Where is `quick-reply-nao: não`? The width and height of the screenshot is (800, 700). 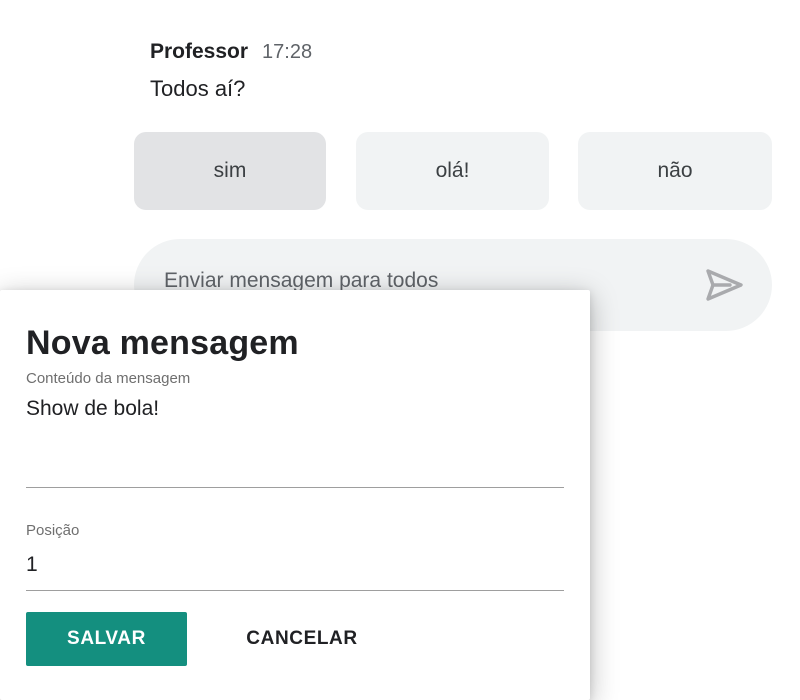 quick-reply-nao: não is located at coordinates (675, 171).